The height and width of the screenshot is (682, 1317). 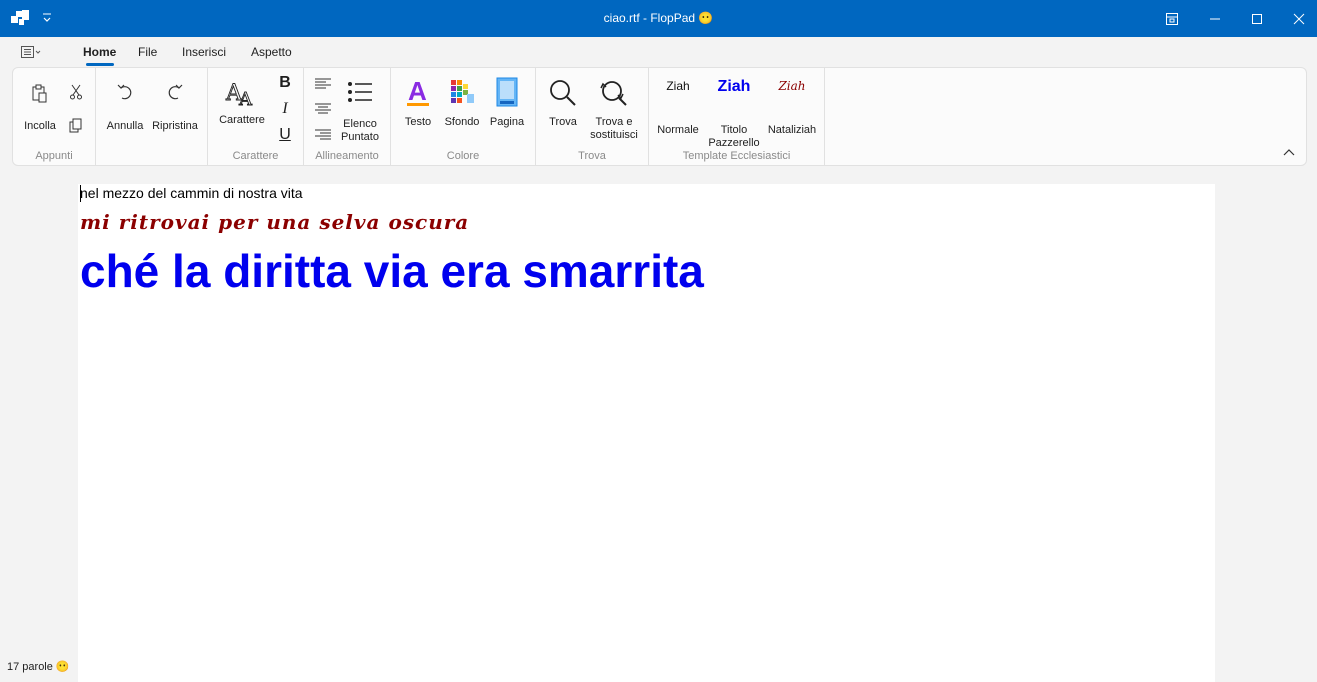 I want to click on template-titolo-label-1: Titolo, so click(x=734, y=130).